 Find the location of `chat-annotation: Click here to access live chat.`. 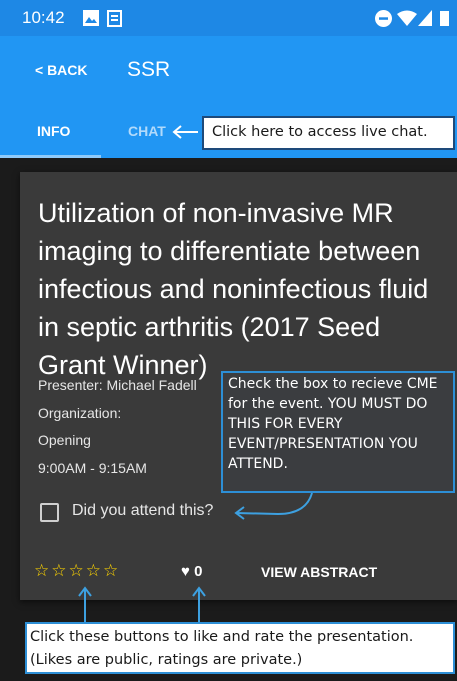

chat-annotation: Click here to access live chat. is located at coordinates (328, 133).